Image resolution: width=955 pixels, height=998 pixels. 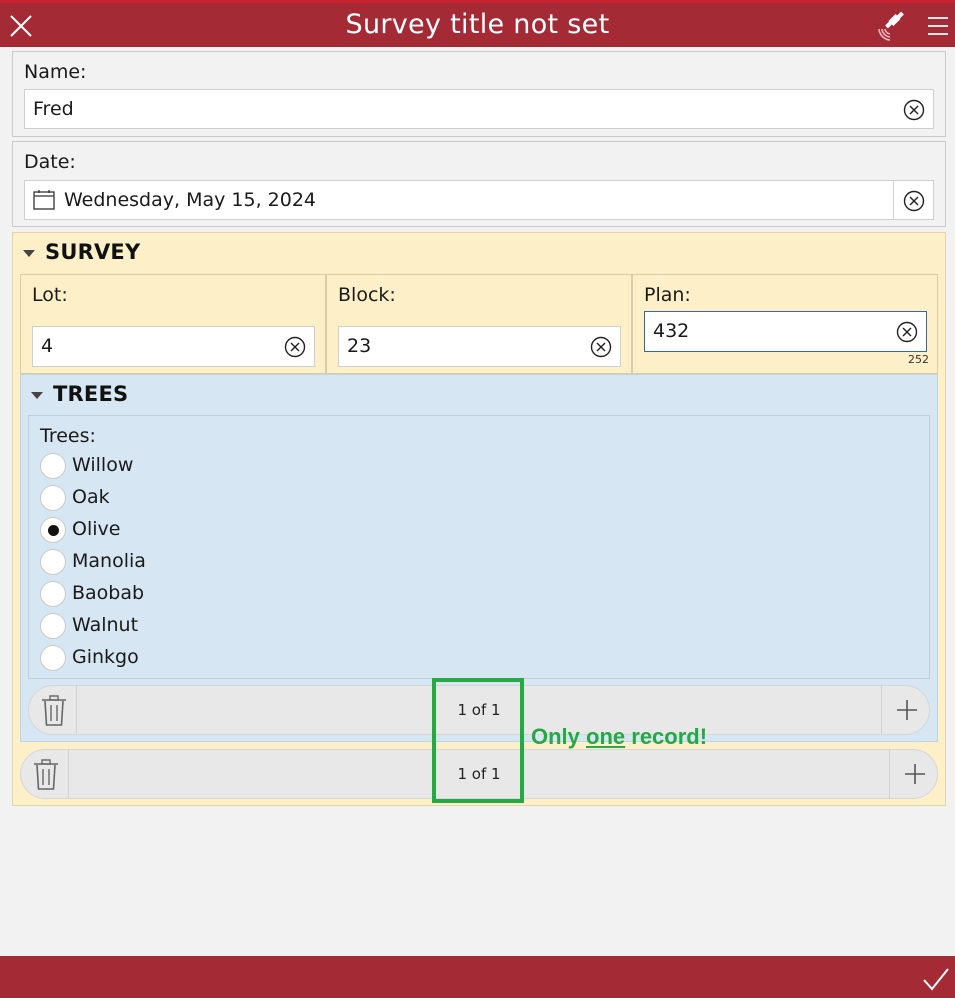 I want to click on radio-option-label: Oak, so click(x=91, y=497).